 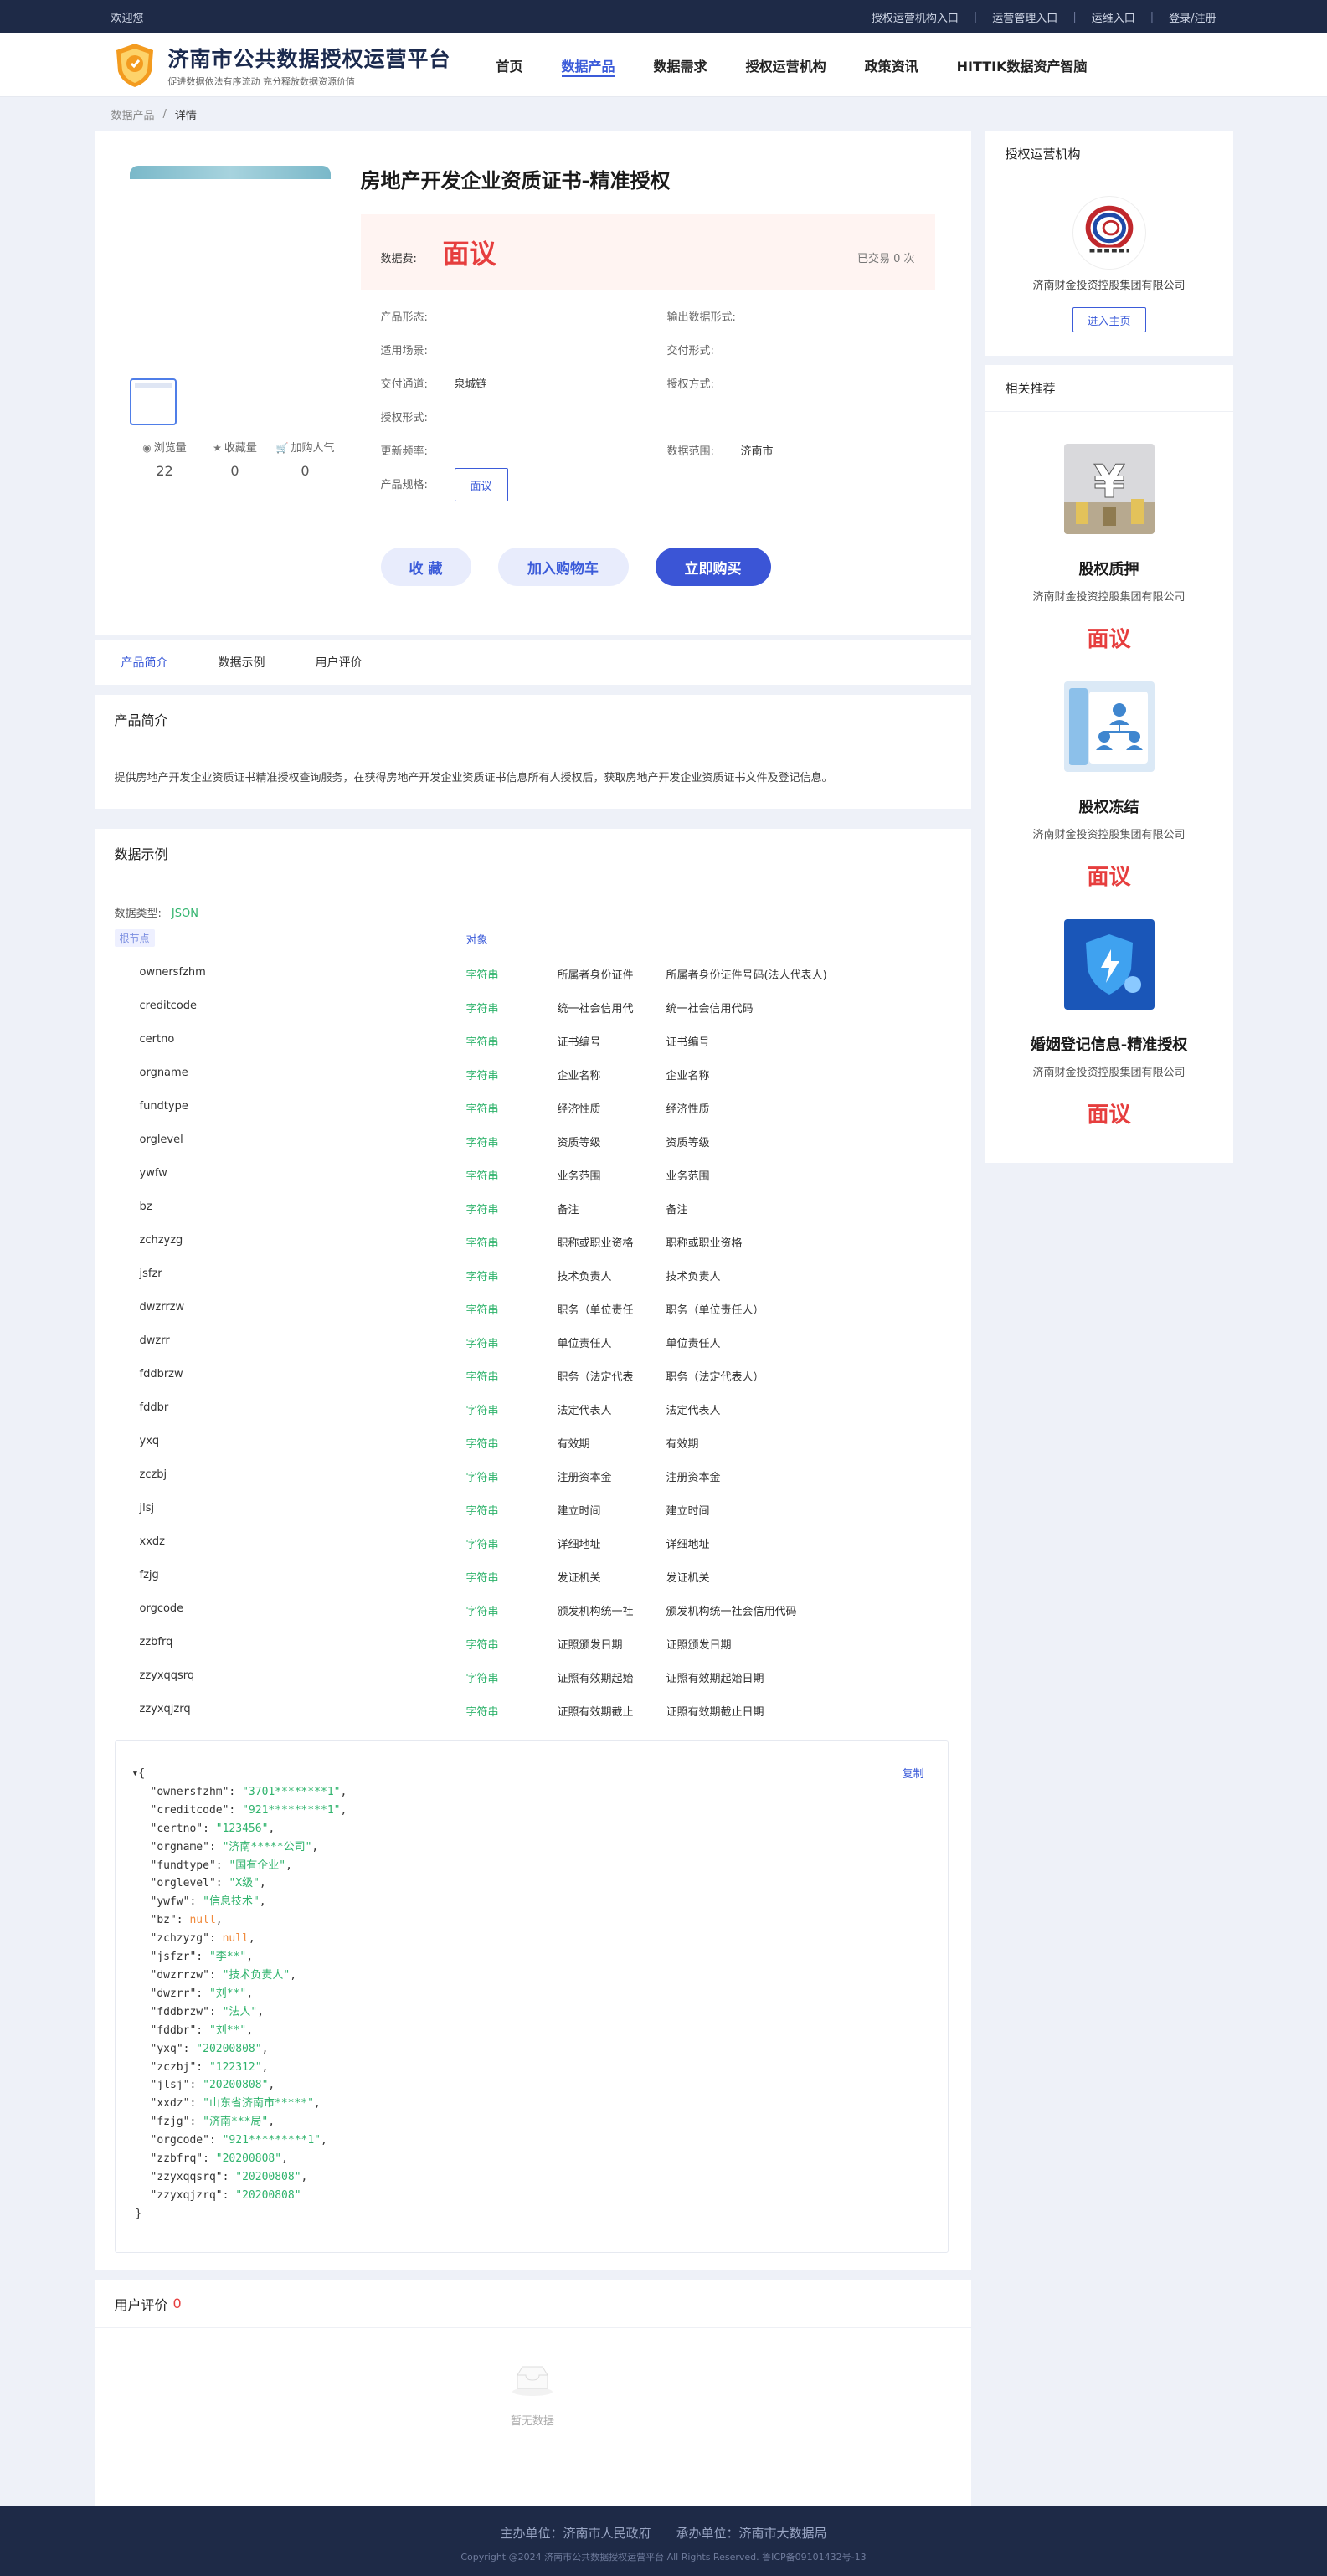 I want to click on login-link: 登录/注册, so click(x=1192, y=17).